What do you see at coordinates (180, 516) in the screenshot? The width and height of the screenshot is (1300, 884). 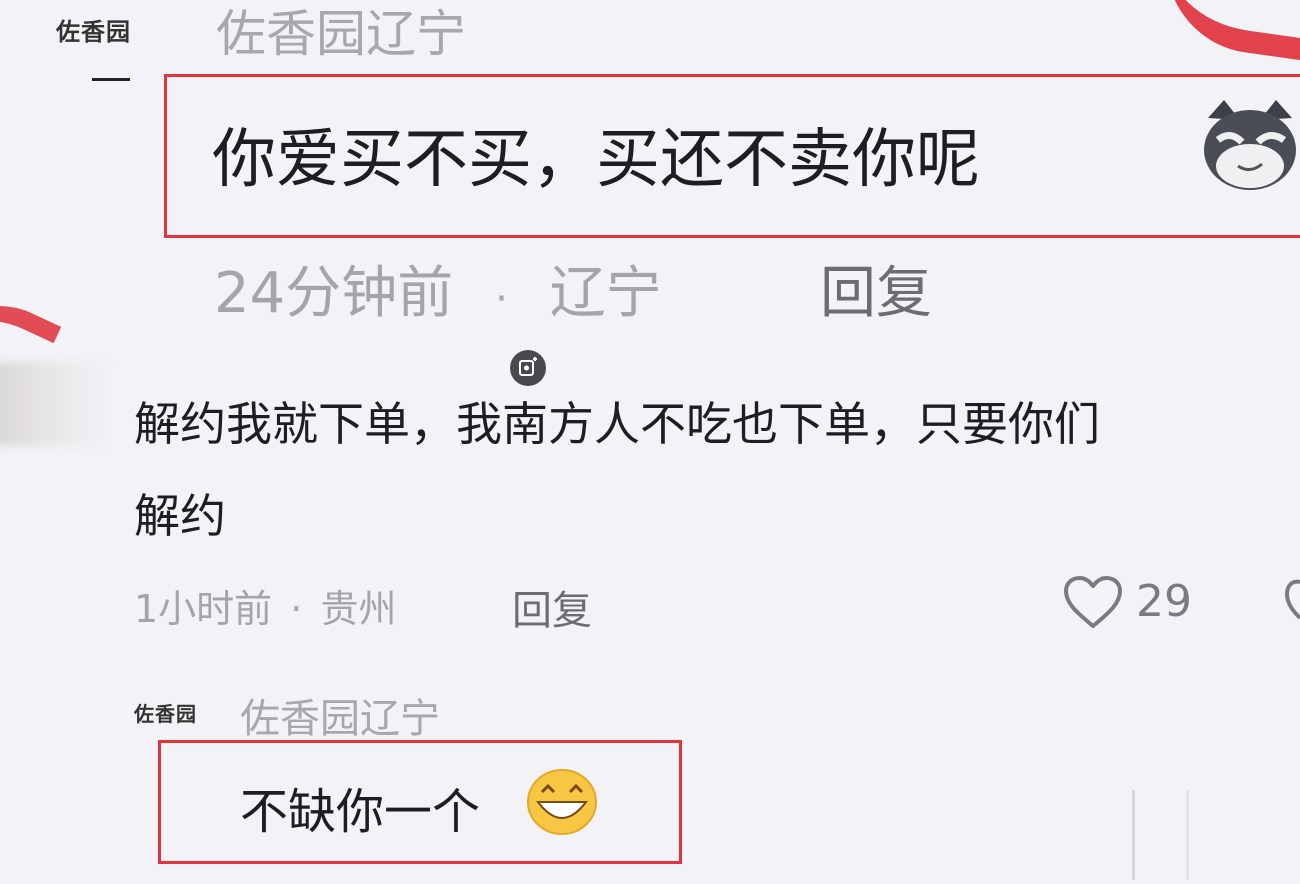 I see `comment-text-line2: 解约` at bounding box center [180, 516].